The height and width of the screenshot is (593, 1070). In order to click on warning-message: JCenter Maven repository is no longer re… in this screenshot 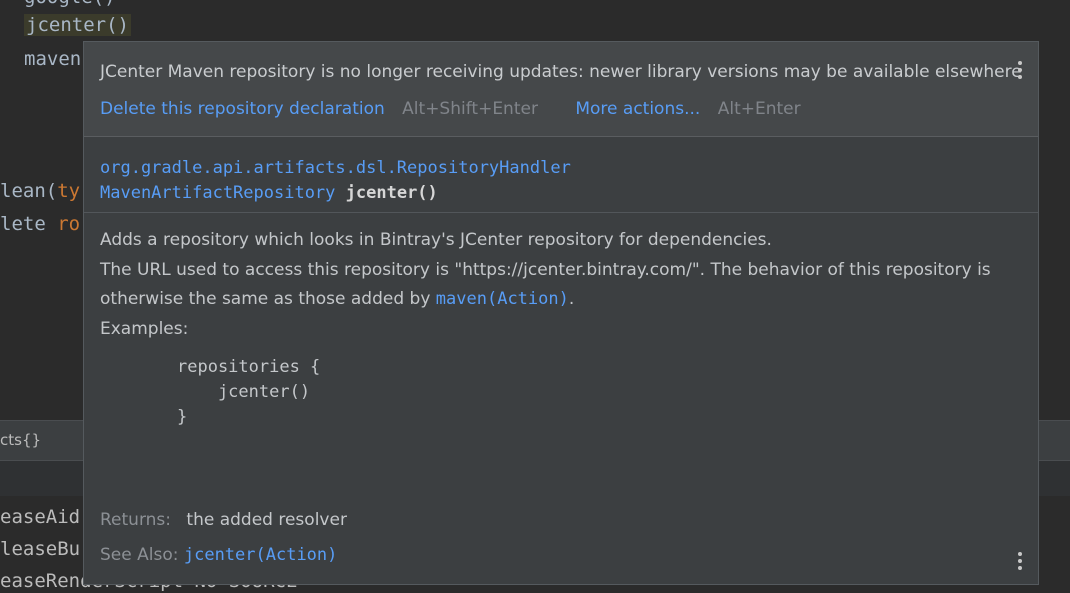, I will do `click(561, 72)`.